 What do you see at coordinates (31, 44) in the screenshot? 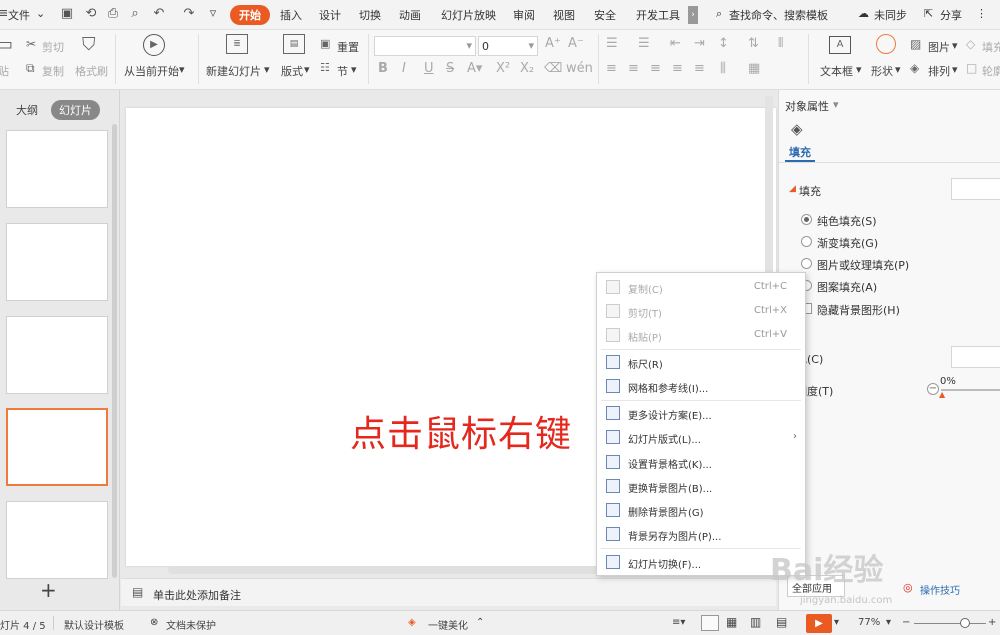
I see `cut-icon: ✂` at bounding box center [31, 44].